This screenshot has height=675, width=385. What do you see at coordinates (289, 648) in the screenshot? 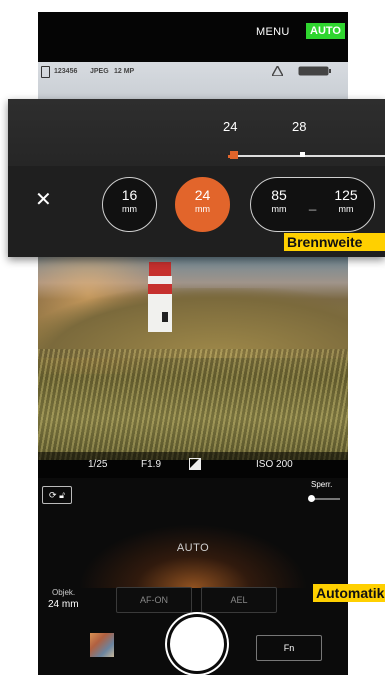
I see `fn-button: Fn` at bounding box center [289, 648].